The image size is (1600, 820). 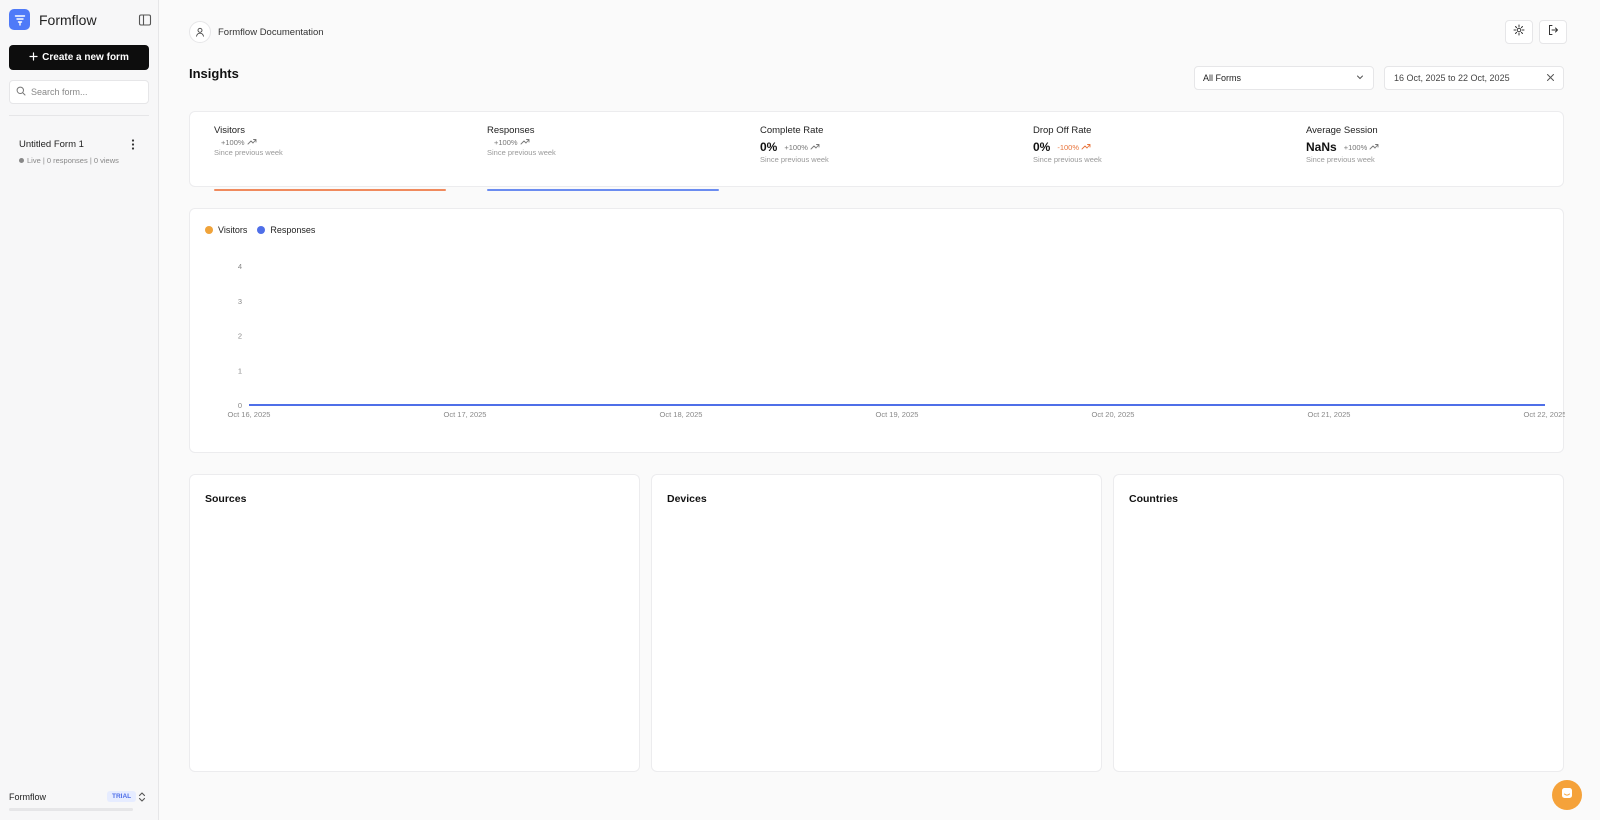 I want to click on legend-item-visitors: Visitors, so click(x=226, y=230).